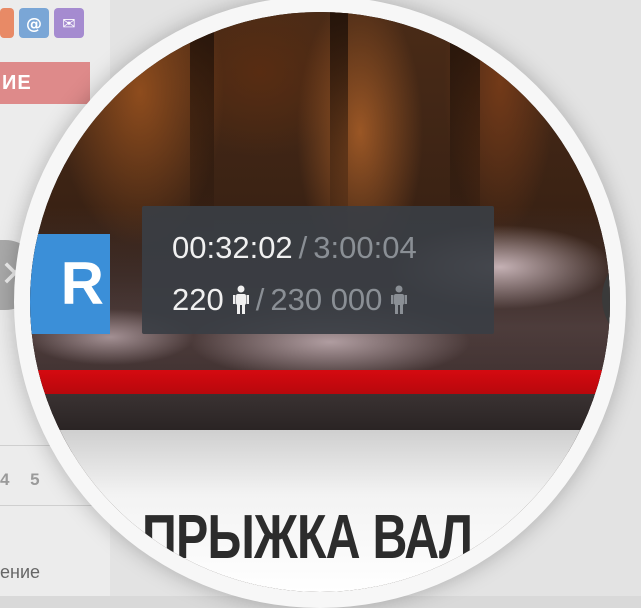 The image size is (641, 608). Describe the element at coordinates (320, 412) in the screenshot. I see `player-bottom-band` at that location.